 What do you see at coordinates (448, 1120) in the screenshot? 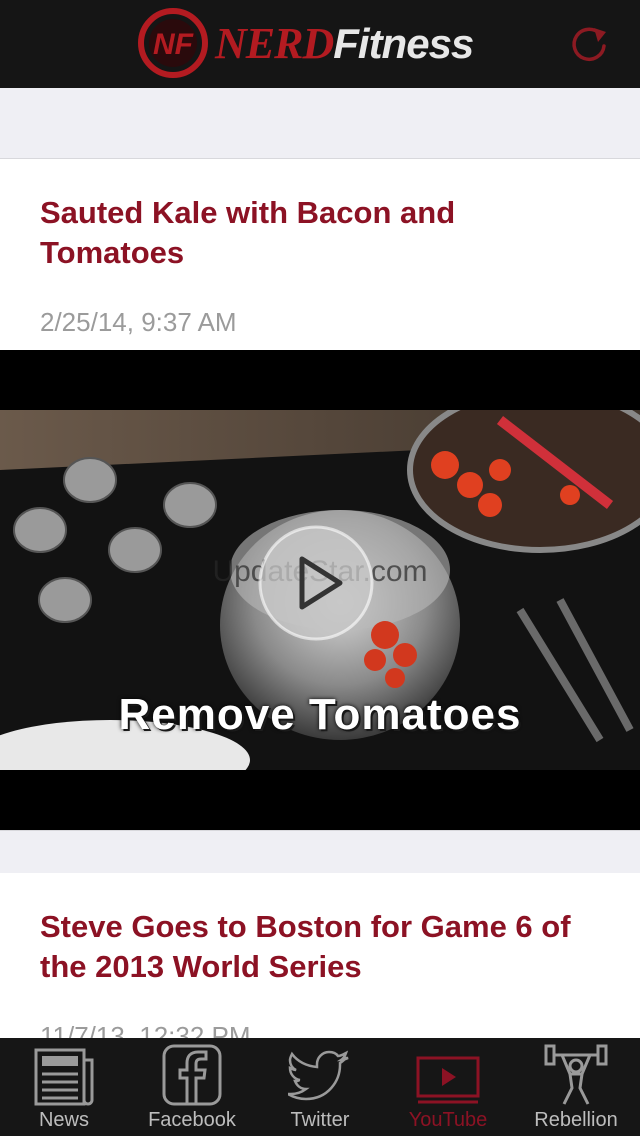
I see `tab-label: YouTube` at bounding box center [448, 1120].